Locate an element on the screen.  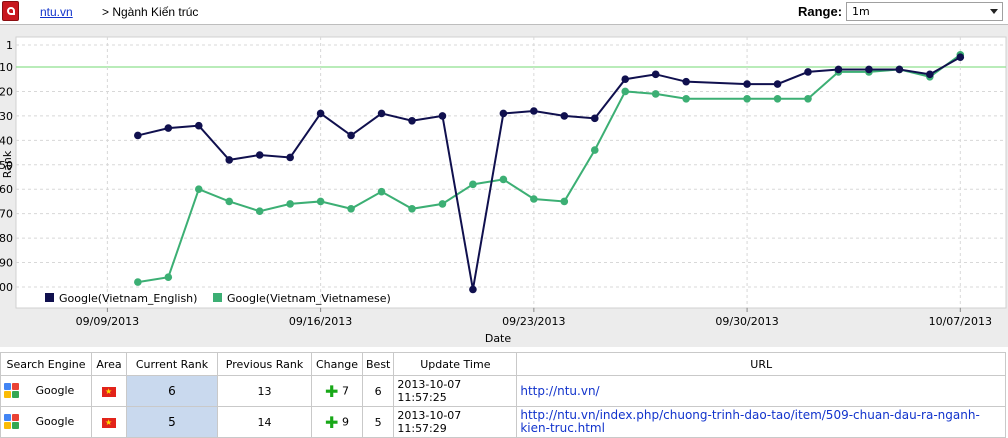
previous-rank: 13 is located at coordinates (264, 391).